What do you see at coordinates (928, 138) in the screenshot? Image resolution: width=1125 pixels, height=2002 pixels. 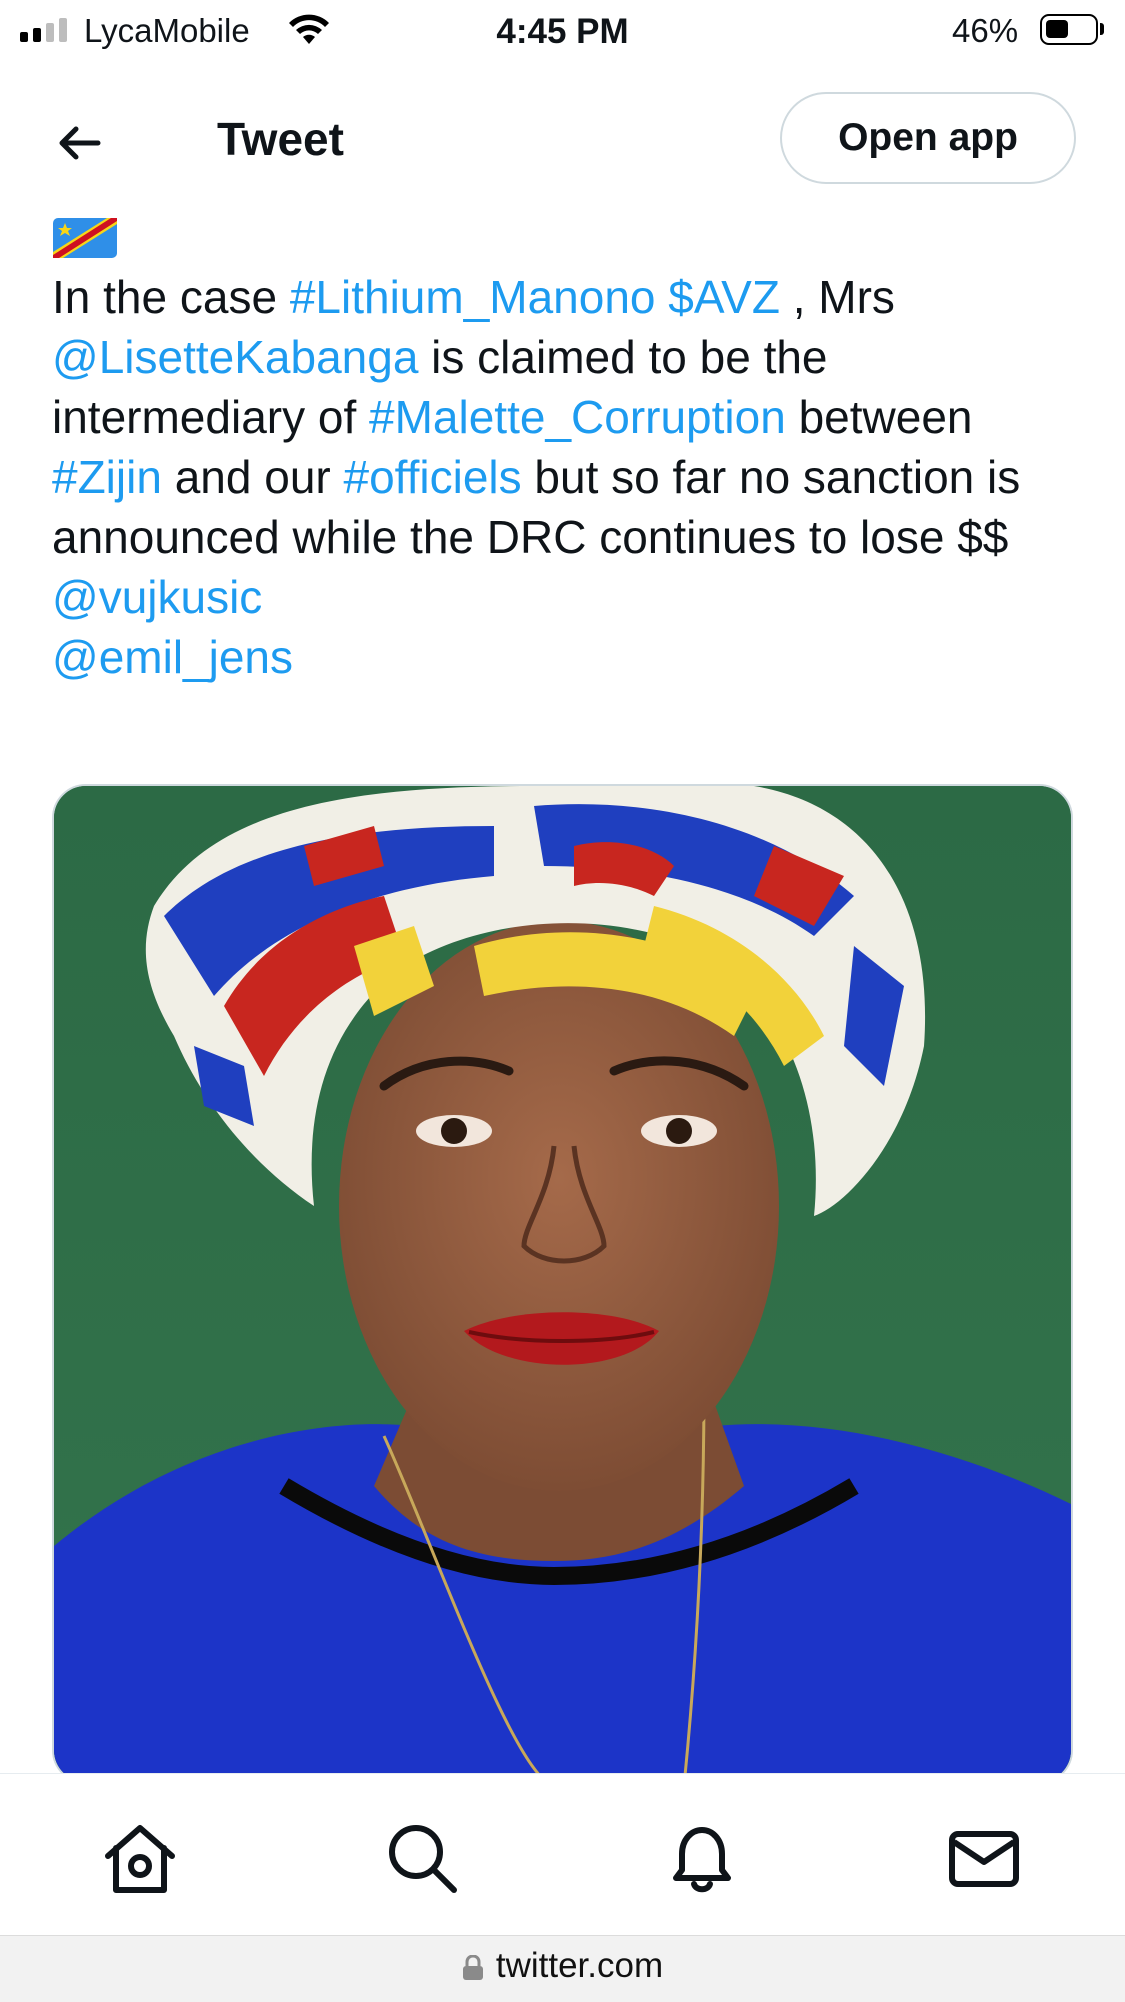 I see `open-app-button: Open app` at bounding box center [928, 138].